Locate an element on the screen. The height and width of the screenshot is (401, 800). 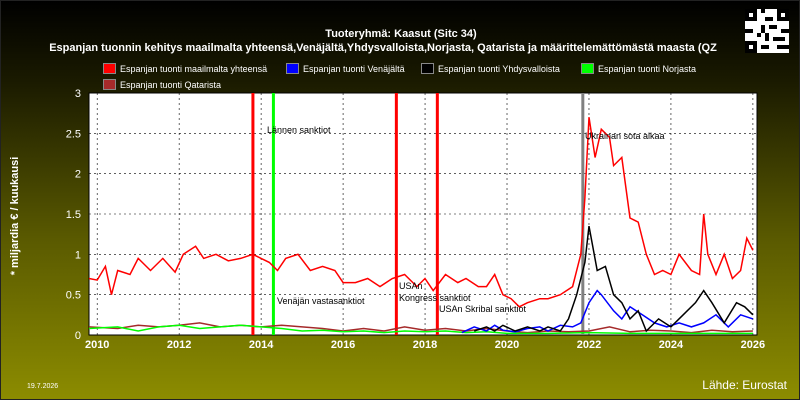
x-tick-label: 2010 is located at coordinates (97, 345).